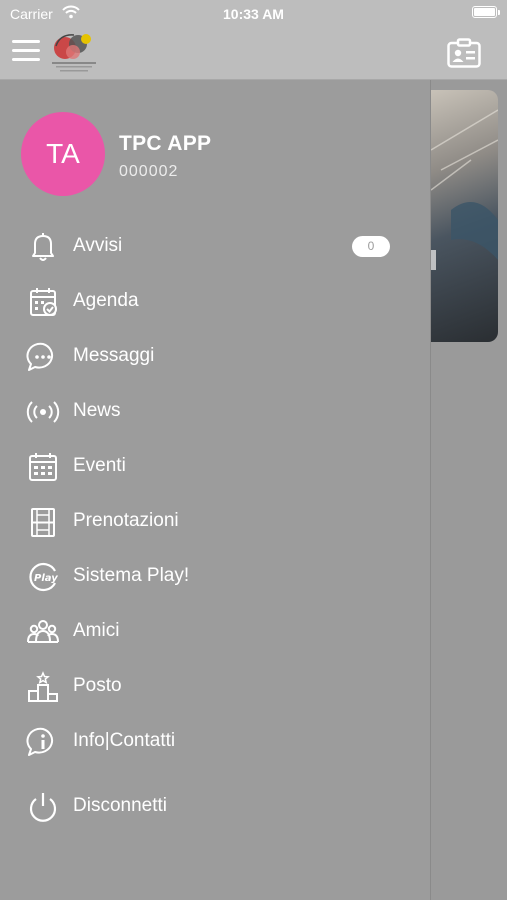  What do you see at coordinates (124, 740) in the screenshot?
I see `menu-label: Info|Contatti` at bounding box center [124, 740].